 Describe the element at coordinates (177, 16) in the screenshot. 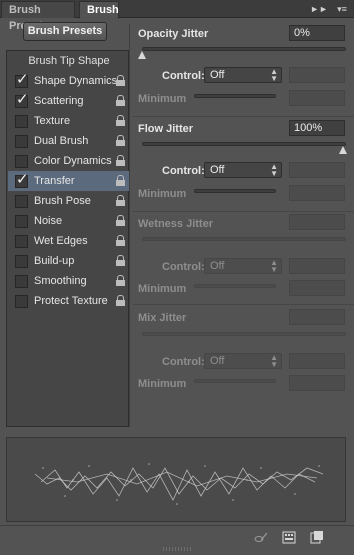

I see `panel-tab-bar: Brush Presets Brush ►► ▾≡` at that location.